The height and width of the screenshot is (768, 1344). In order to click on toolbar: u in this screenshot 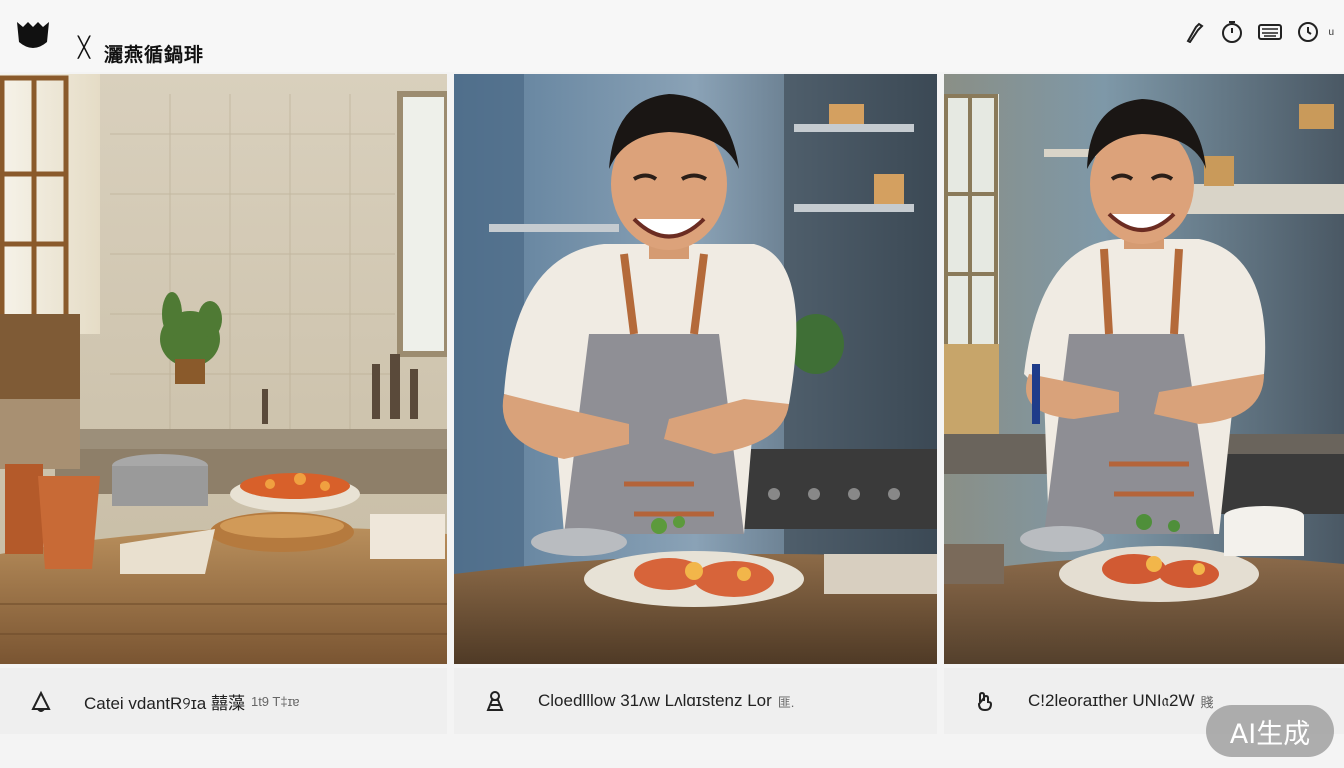, I will do `click(1258, 32)`.